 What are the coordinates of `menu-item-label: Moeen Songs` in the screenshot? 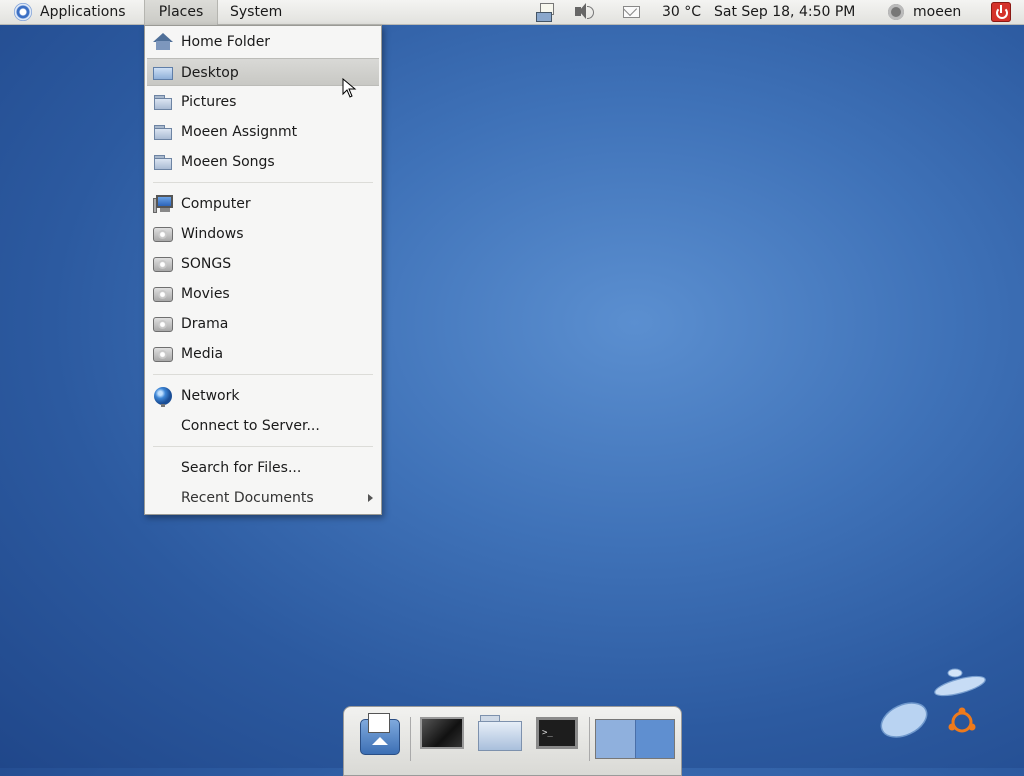 It's located at (228, 162).